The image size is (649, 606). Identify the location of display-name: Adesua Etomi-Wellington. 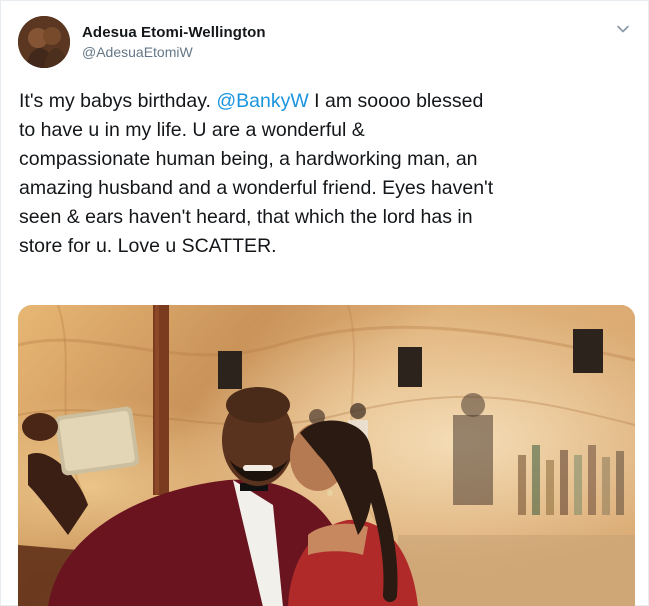
(174, 32).